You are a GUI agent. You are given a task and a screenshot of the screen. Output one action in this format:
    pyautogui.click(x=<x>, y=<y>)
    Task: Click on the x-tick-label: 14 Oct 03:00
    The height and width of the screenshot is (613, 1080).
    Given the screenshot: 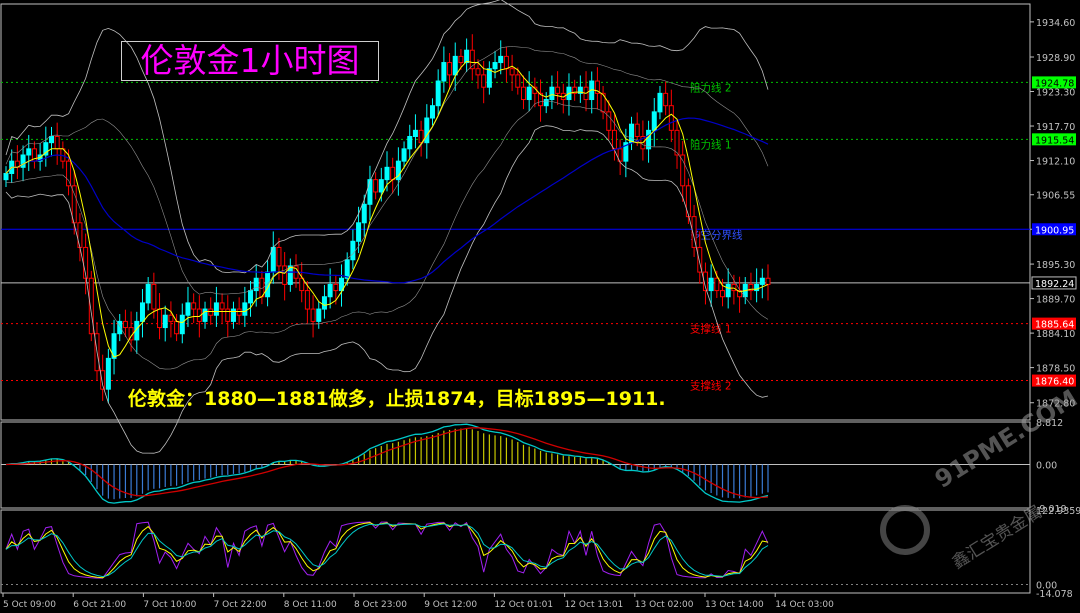 What is the action you would take?
    pyautogui.click(x=804, y=605)
    